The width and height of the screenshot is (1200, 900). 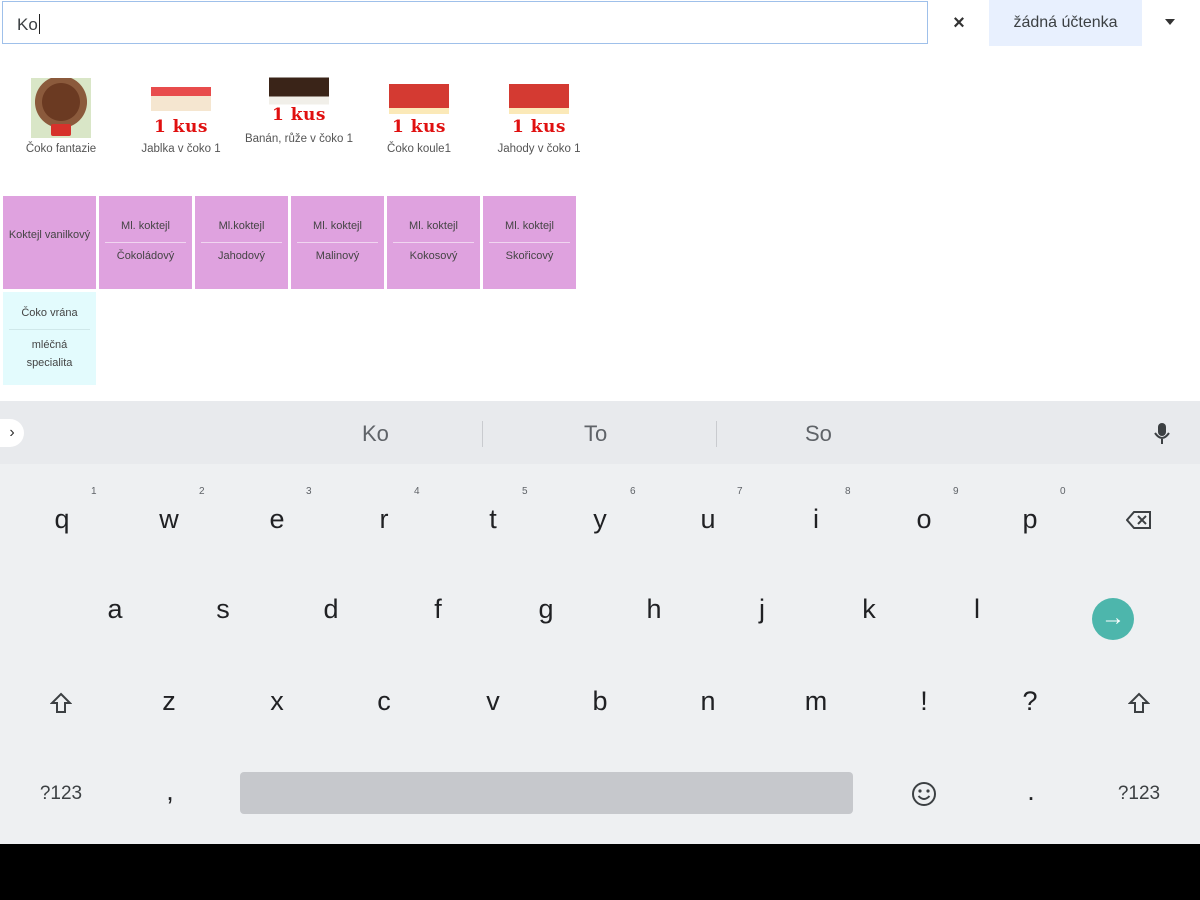 What do you see at coordinates (816, 519) in the screenshot?
I see `key-i: i` at bounding box center [816, 519].